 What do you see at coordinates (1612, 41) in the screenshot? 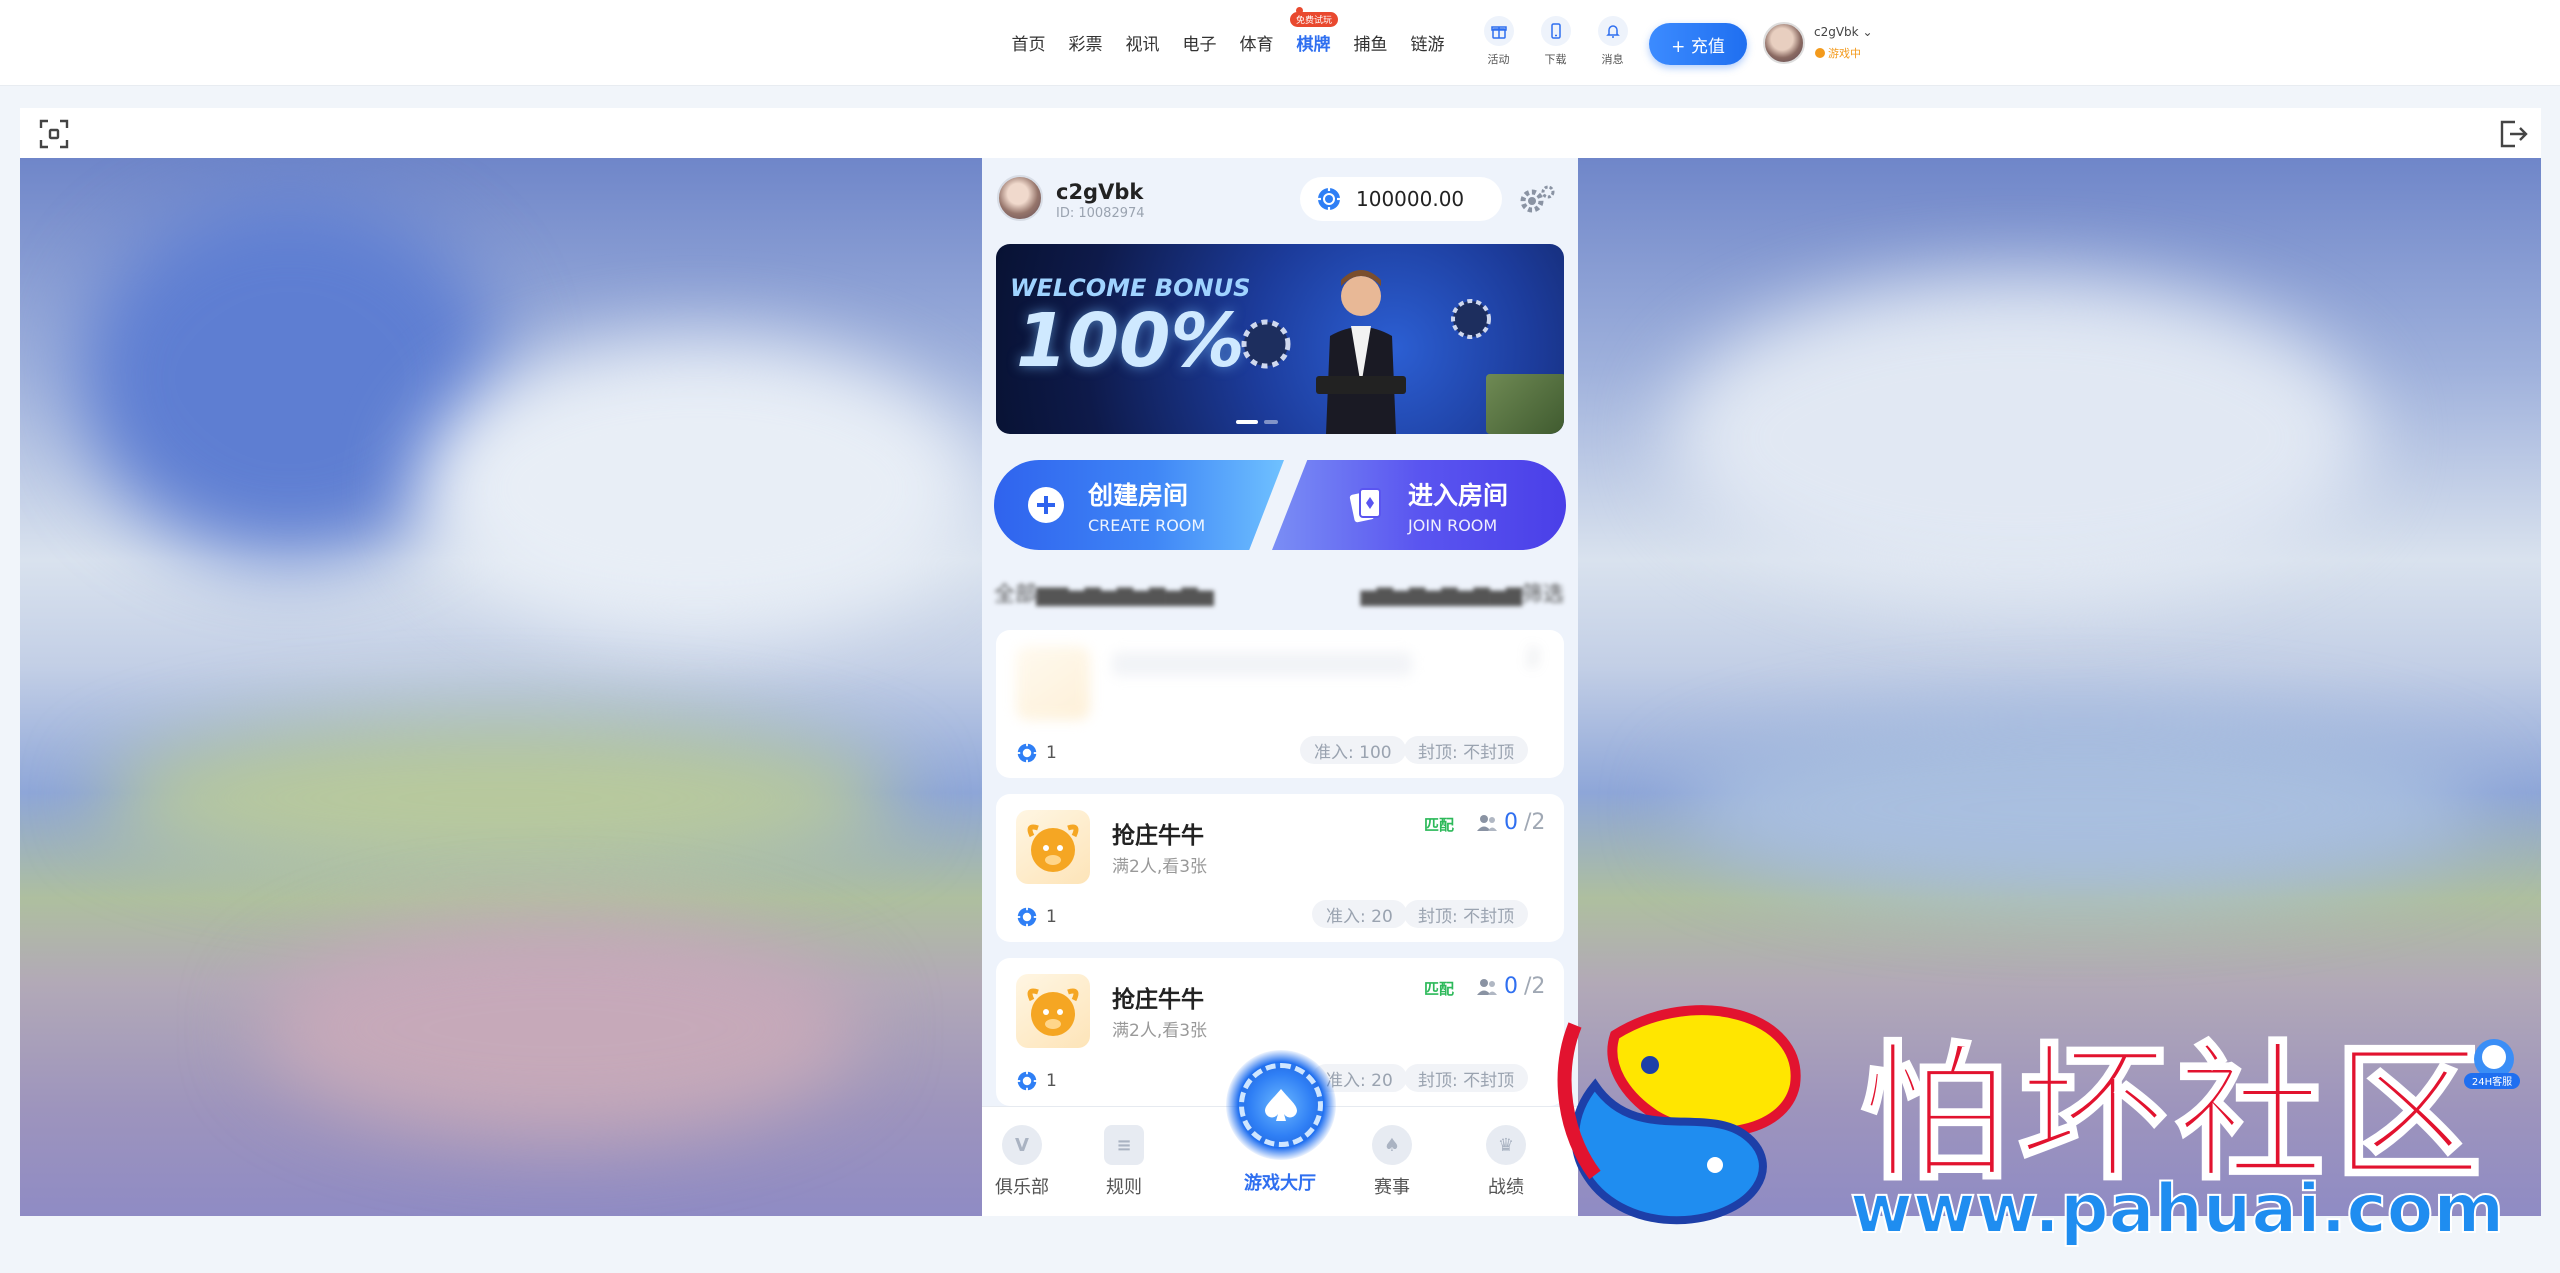
I see `nav-messages: 消息` at bounding box center [1612, 41].